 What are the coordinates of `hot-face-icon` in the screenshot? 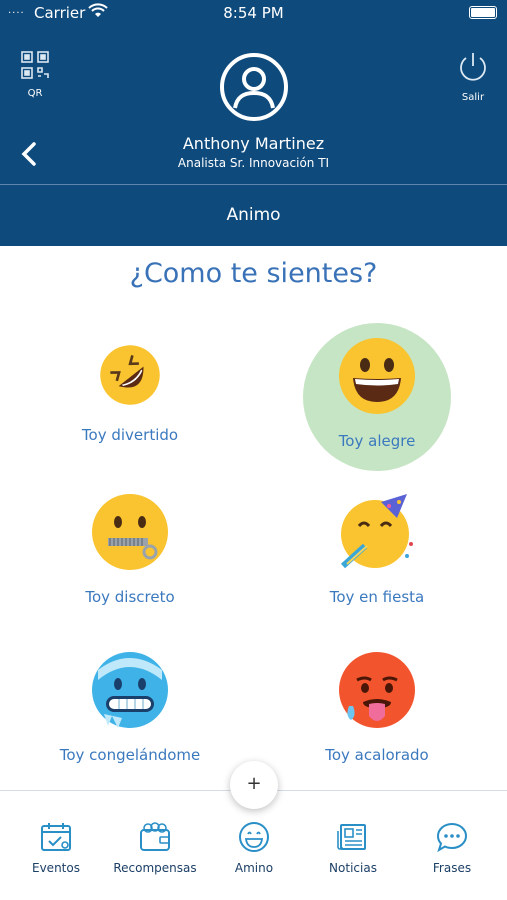 It's located at (377, 690).